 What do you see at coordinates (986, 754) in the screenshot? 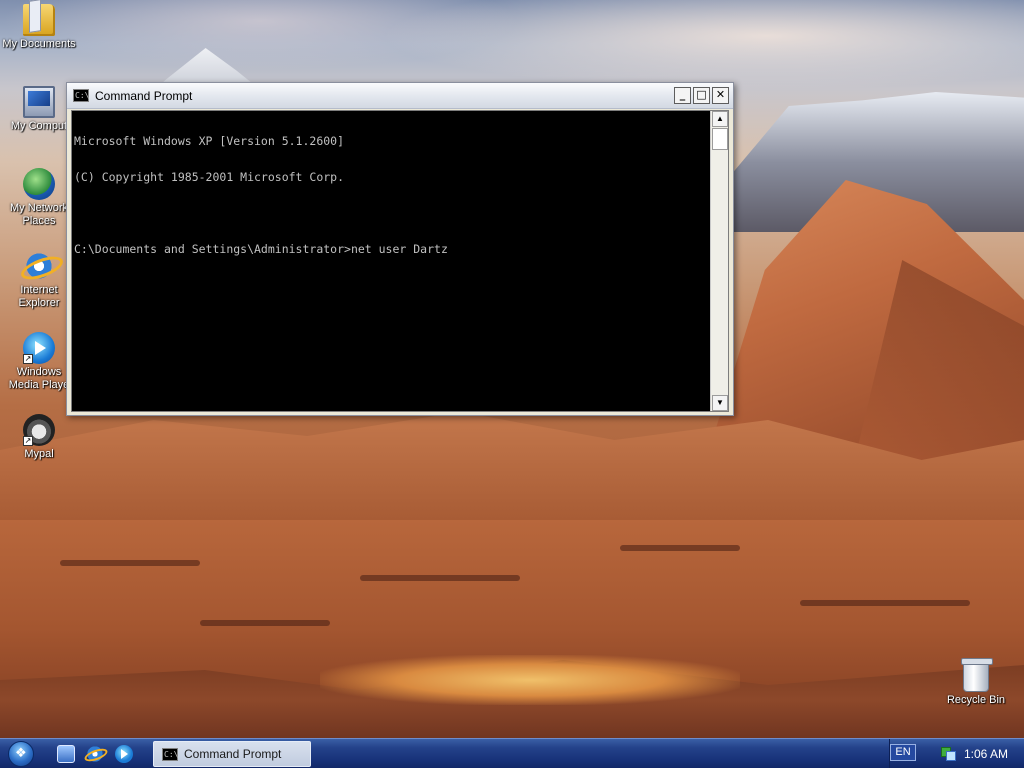
I see `clock: 1:06 AM` at bounding box center [986, 754].